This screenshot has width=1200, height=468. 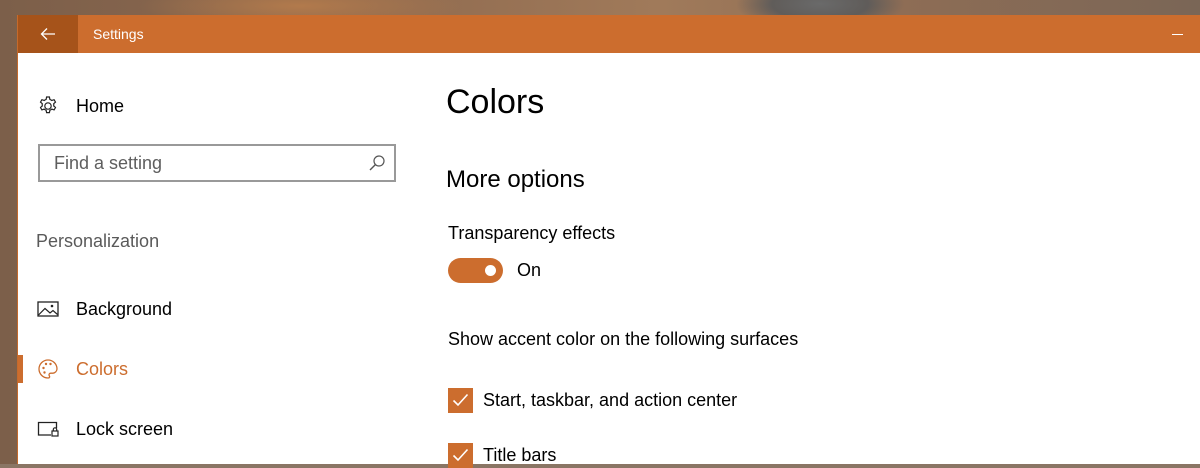 I want to click on minimize-button, so click(x=1177, y=34).